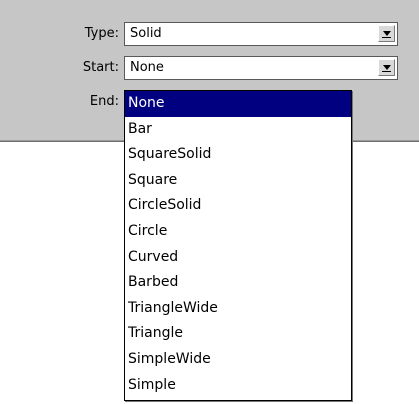 The height and width of the screenshot is (404, 419). I want to click on start-dropdown-arrow-icon, so click(386, 67).